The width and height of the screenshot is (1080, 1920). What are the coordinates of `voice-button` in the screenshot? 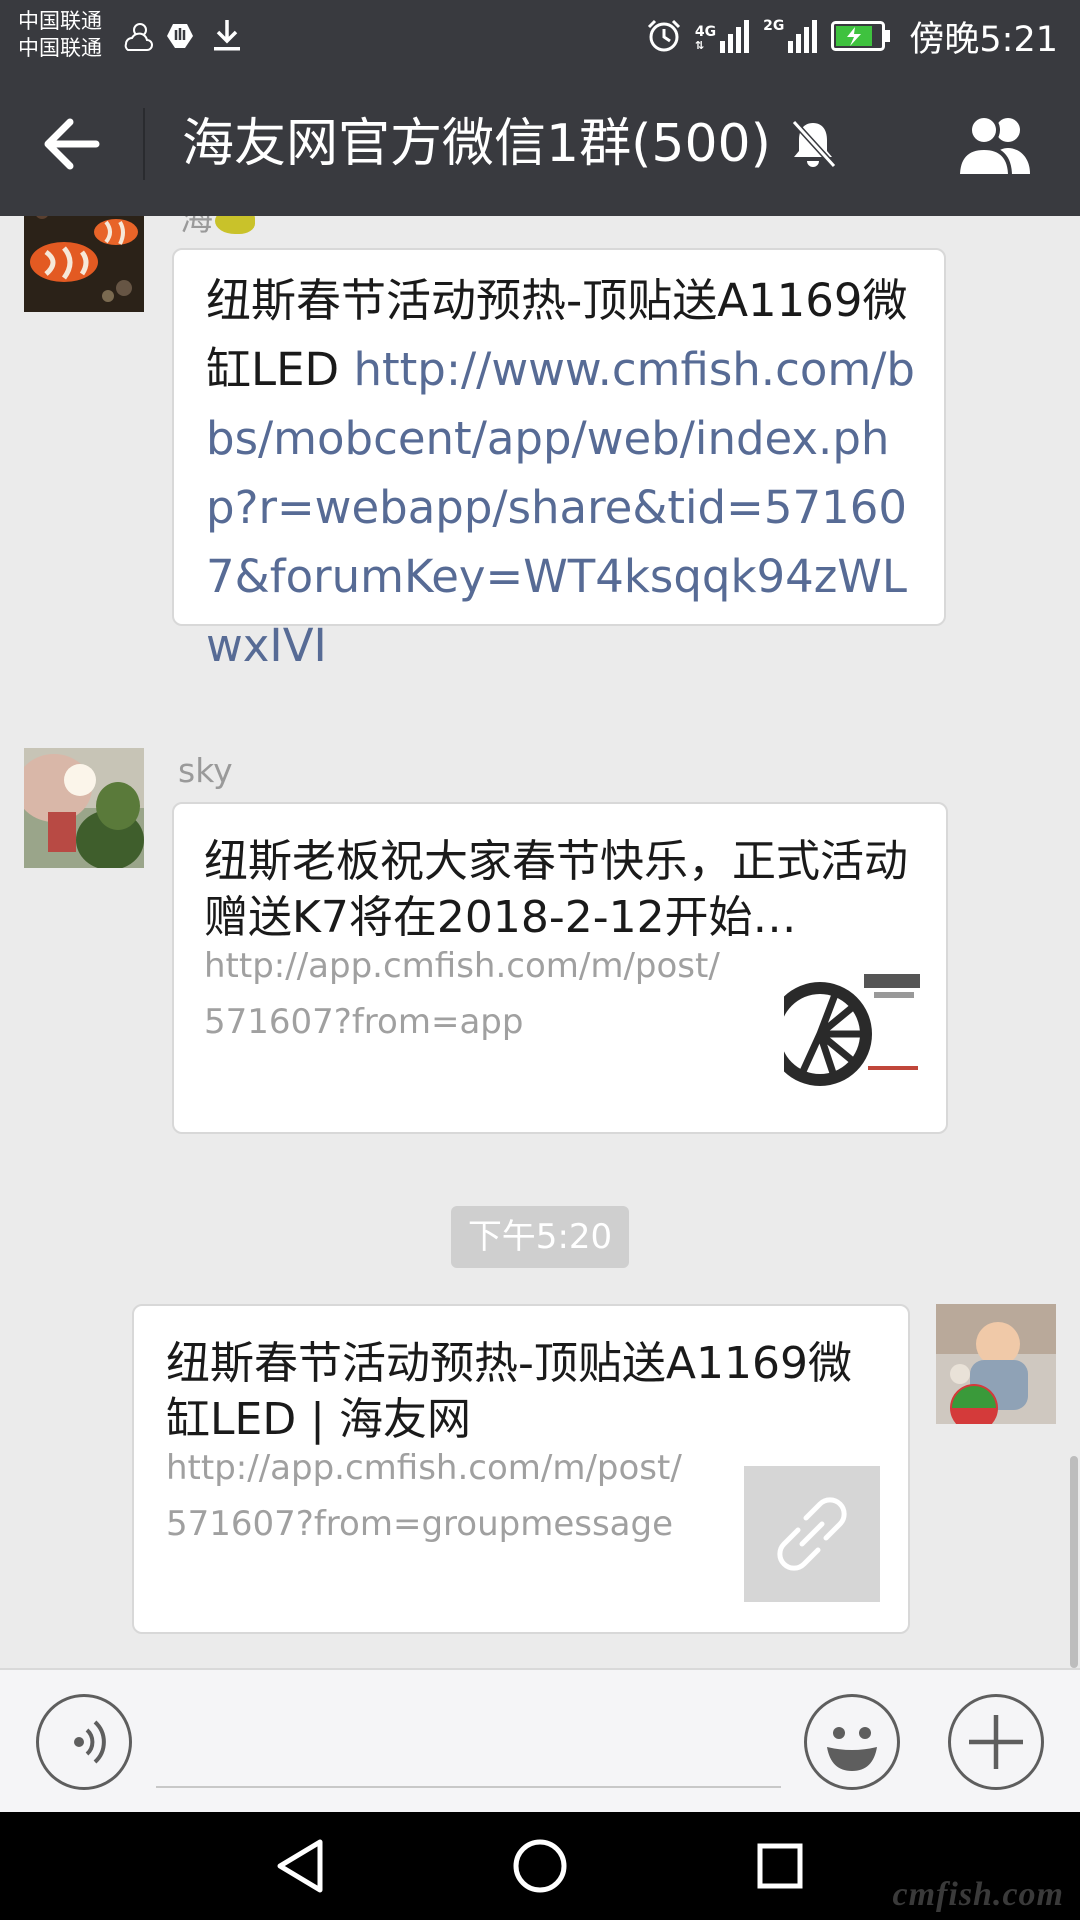 It's located at (84, 1742).